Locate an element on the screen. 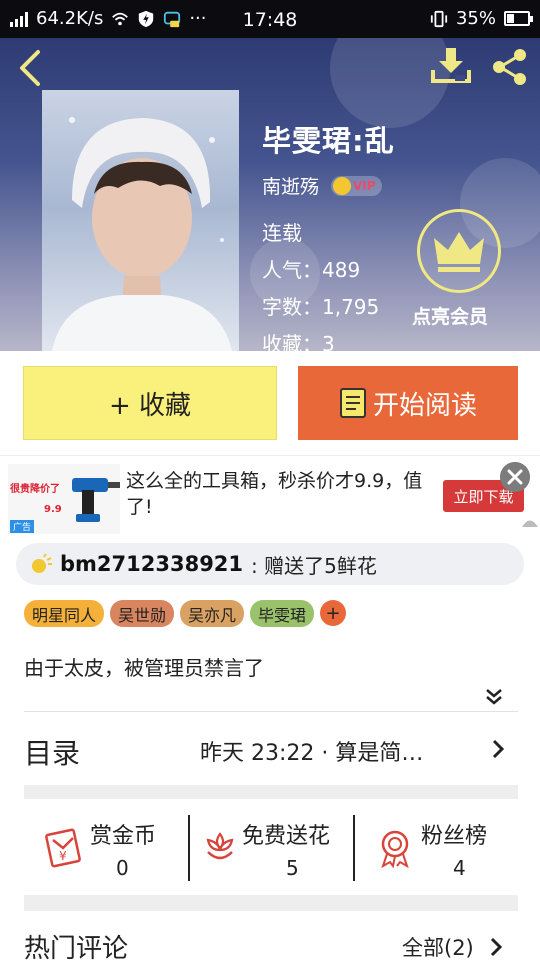  book-title: 毕雯珺:乱 is located at coordinates (328, 141).